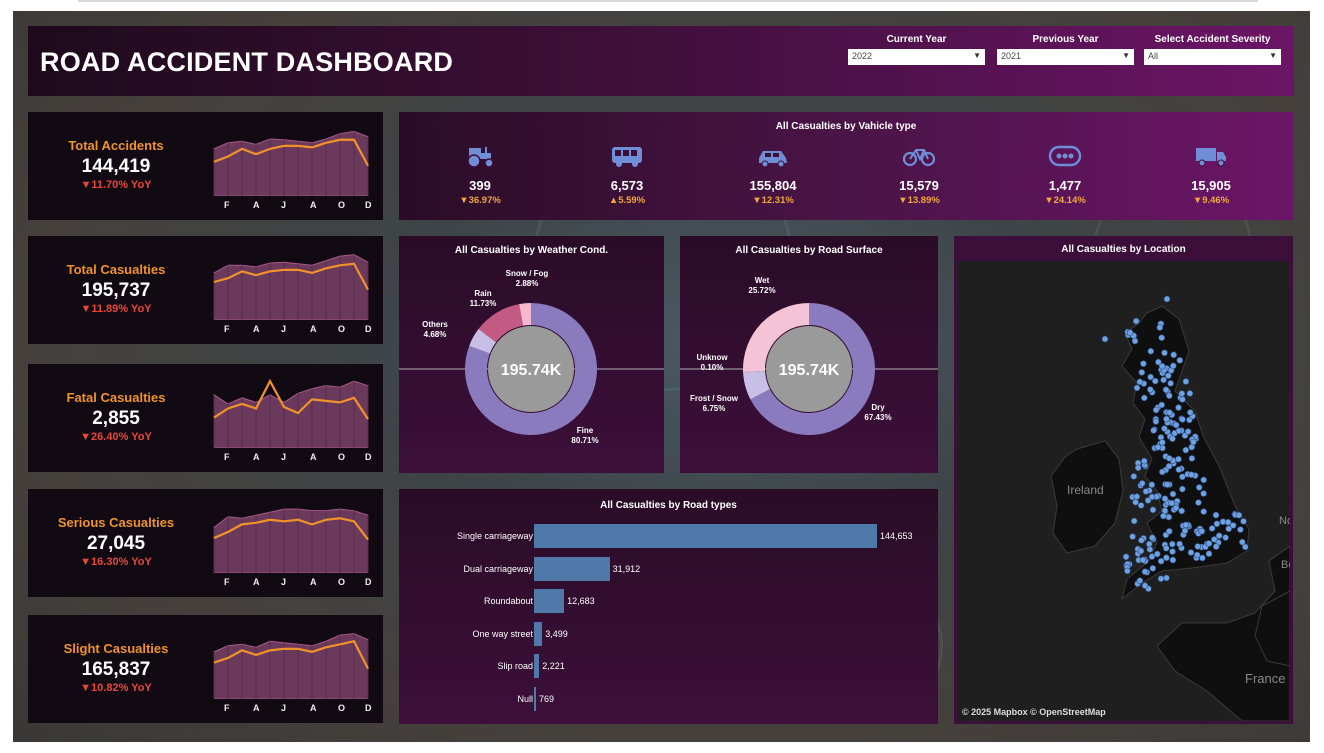  What do you see at coordinates (916, 57) in the screenshot?
I see `current-year-select: 2022 ▼` at bounding box center [916, 57].